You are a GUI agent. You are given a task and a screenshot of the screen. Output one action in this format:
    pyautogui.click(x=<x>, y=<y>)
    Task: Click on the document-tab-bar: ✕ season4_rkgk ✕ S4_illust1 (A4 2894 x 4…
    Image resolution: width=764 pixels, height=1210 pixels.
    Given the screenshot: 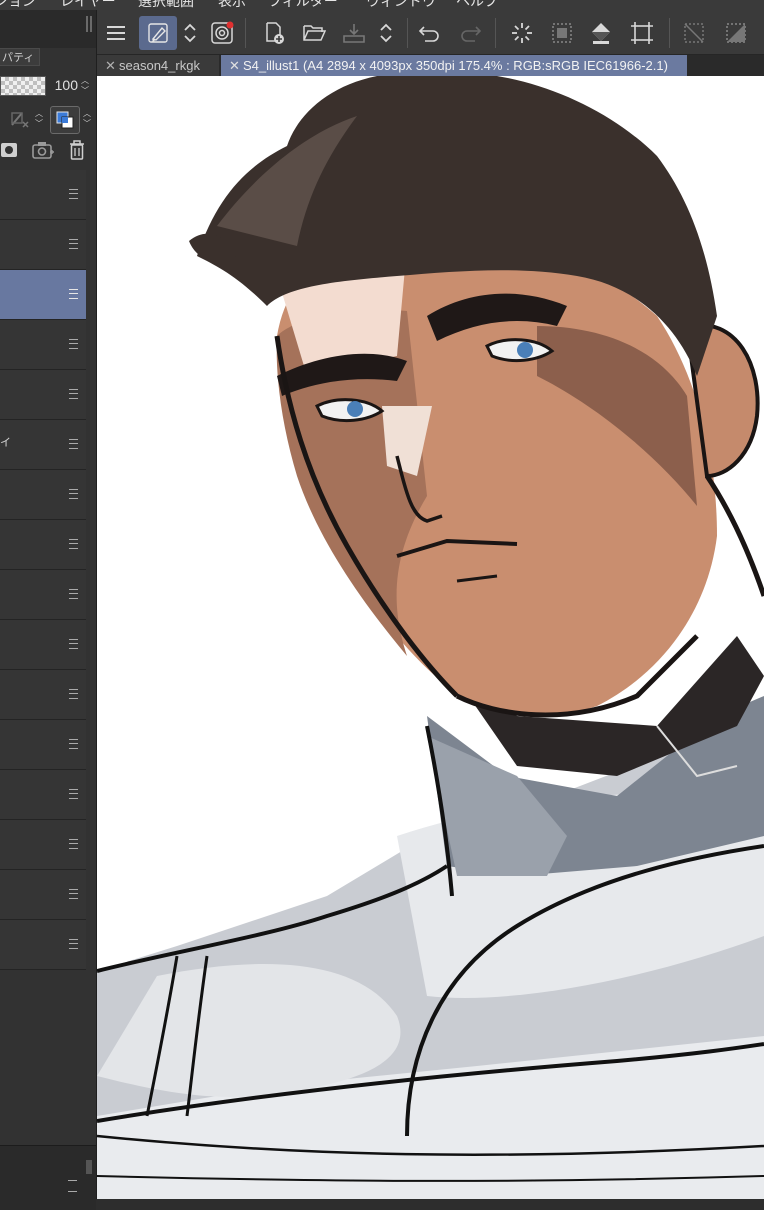 What is the action you would take?
    pyautogui.click(x=430, y=65)
    